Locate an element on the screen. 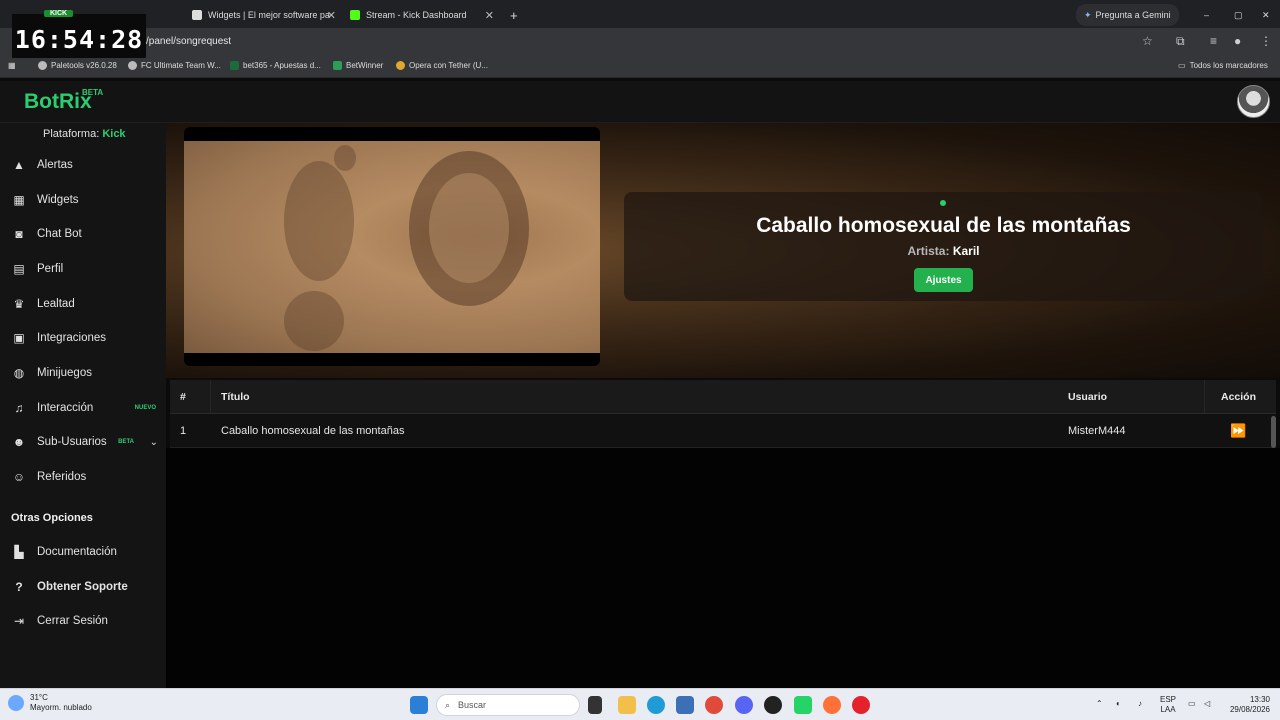 The width and height of the screenshot is (1280, 720). sidebar-item-lealtad: ♛ Lealtad is located at coordinates (83, 304).